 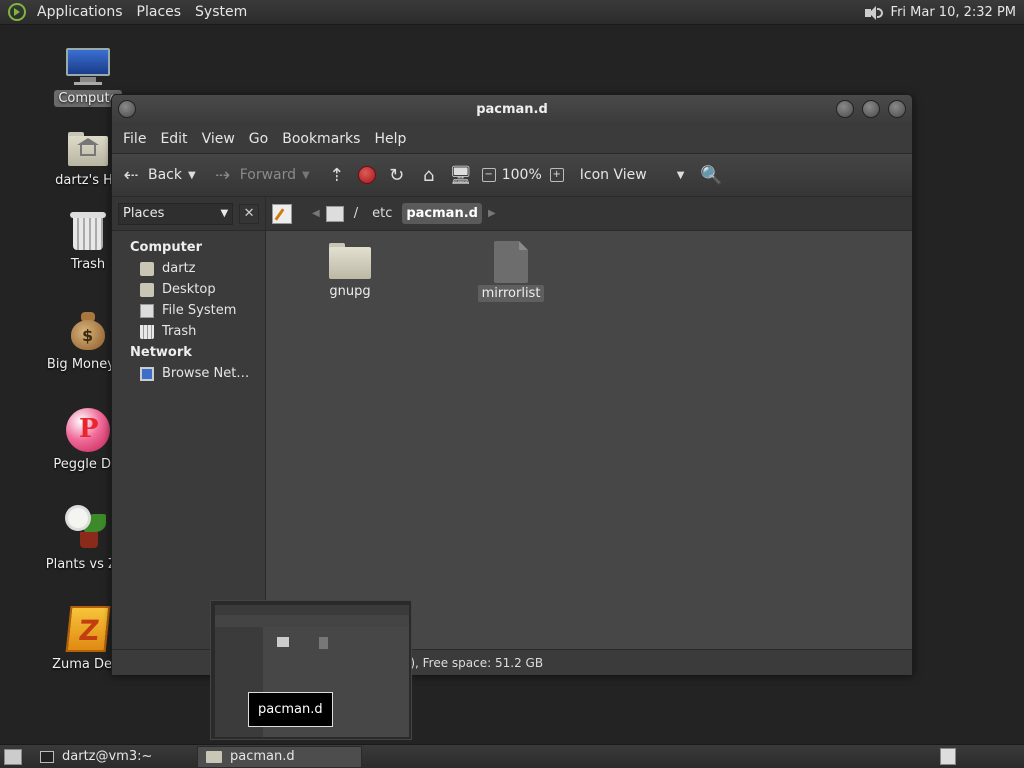 What do you see at coordinates (88, 529) in the screenshot?
I see `plants-vs-zombies-icon` at bounding box center [88, 529].